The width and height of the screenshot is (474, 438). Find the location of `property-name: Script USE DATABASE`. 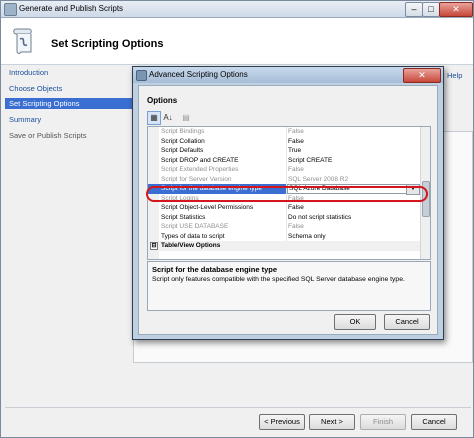

property-name: Script USE DATABASE is located at coordinates (224, 227).